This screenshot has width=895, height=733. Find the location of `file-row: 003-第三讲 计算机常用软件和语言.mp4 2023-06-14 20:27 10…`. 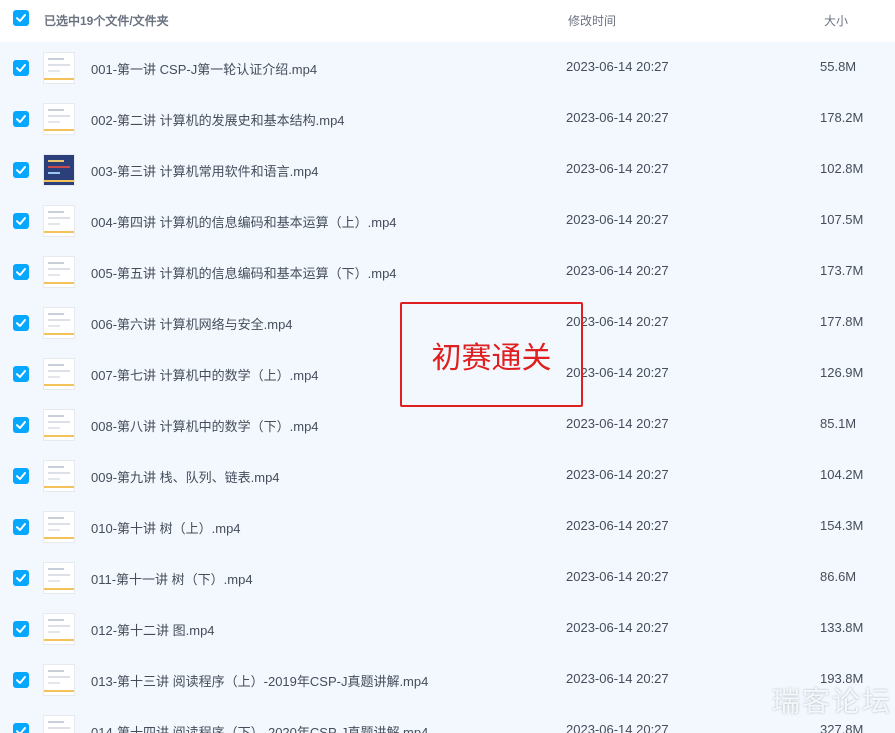

file-row: 003-第三讲 计算机常用软件和语言.mp4 2023-06-14 20:27 10… is located at coordinates (447, 169).